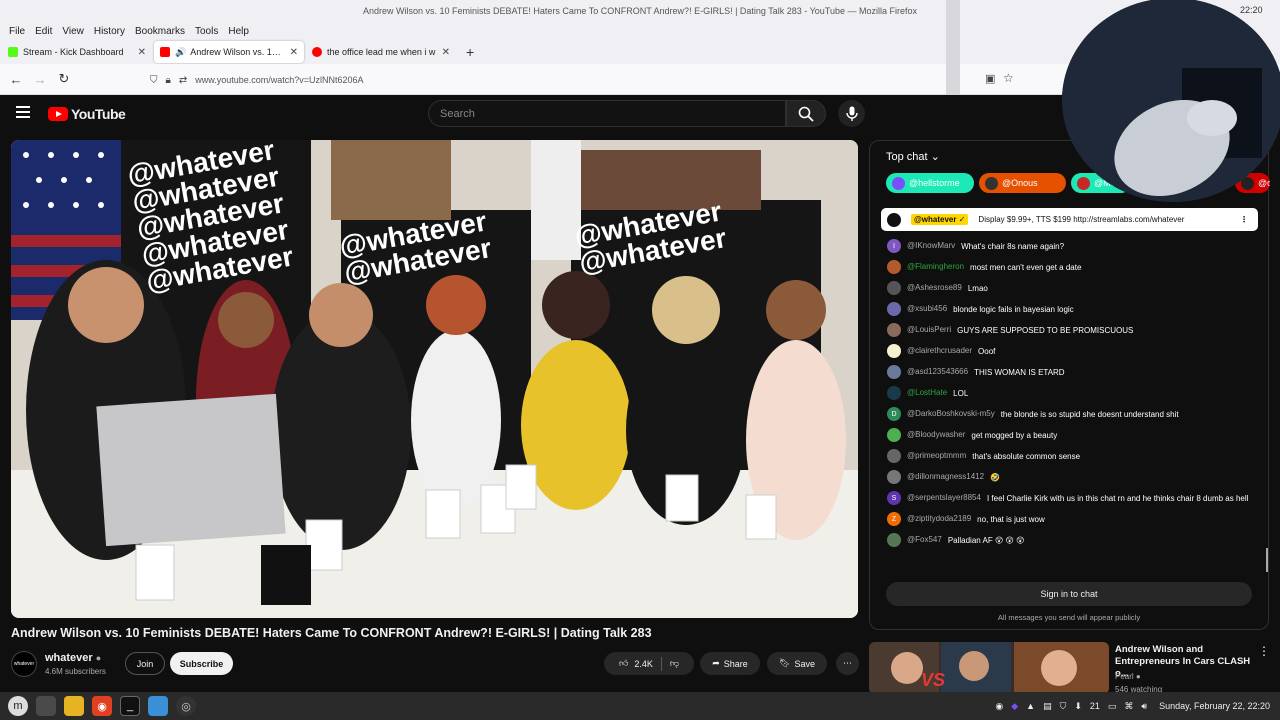  I want to click on terminal-icon: _, so click(130, 706).